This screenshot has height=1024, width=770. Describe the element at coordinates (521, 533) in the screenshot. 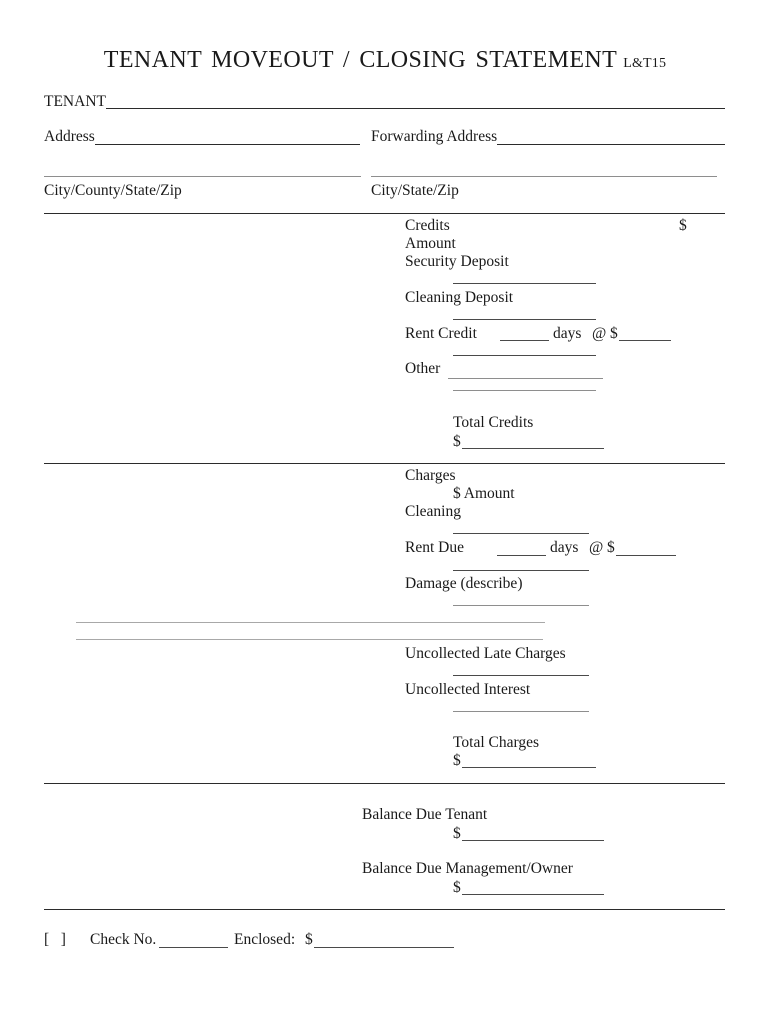

I see `charges-row-cleaning-input-line` at that location.